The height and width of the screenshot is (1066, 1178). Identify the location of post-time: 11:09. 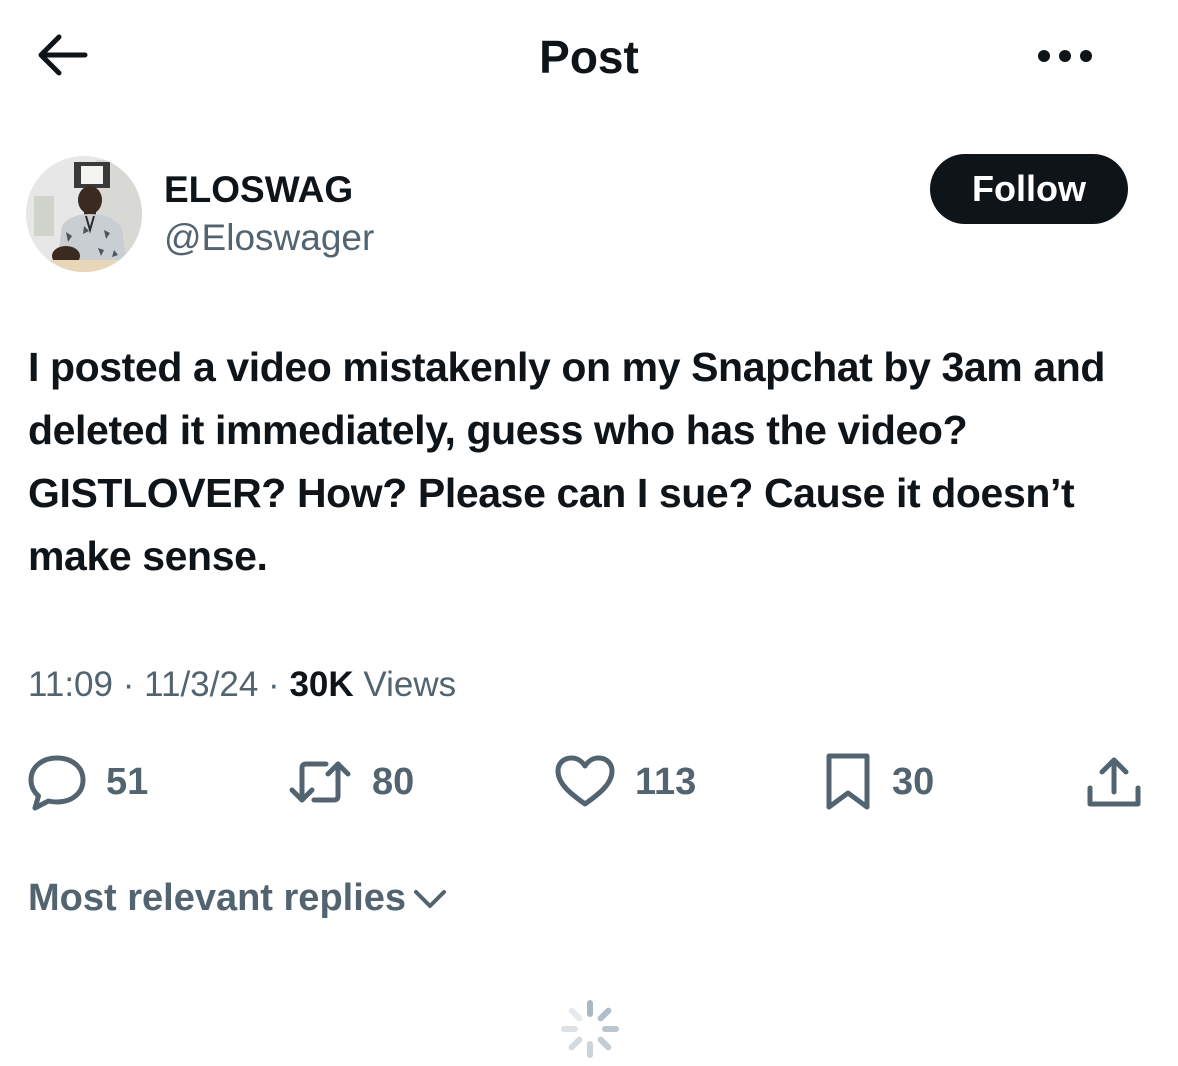
(70, 684).